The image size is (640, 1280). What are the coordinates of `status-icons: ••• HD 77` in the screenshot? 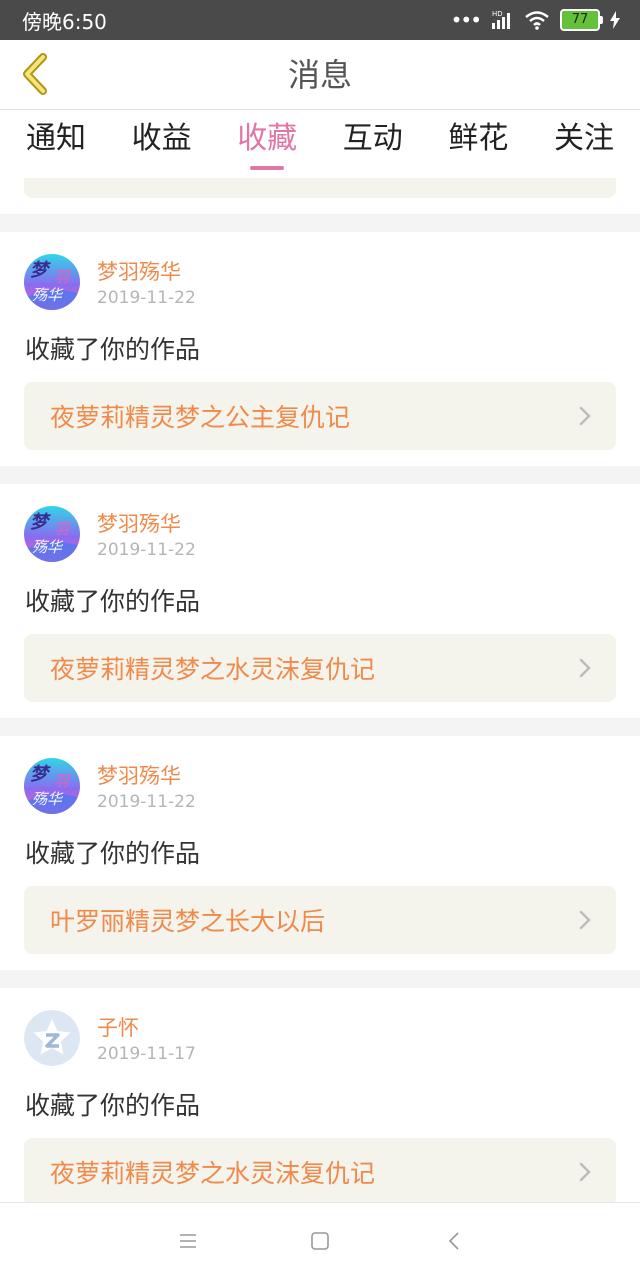 It's located at (535, 20).